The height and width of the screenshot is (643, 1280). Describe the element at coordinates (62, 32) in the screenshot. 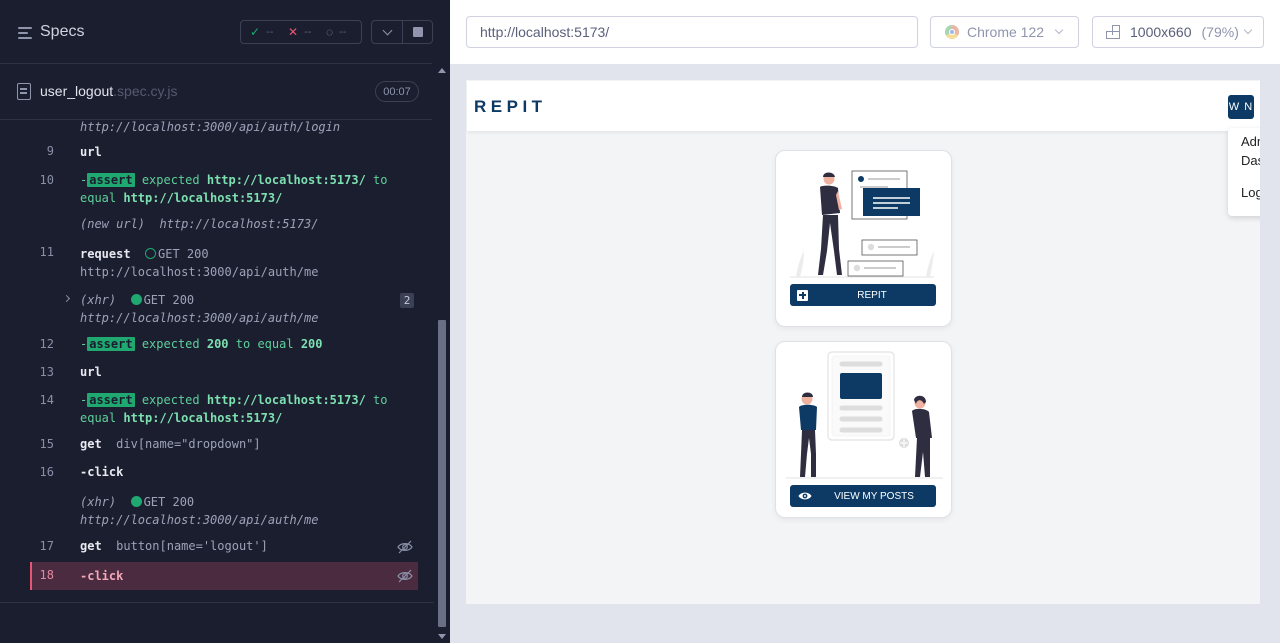

I see `specs-title: Specs` at that location.